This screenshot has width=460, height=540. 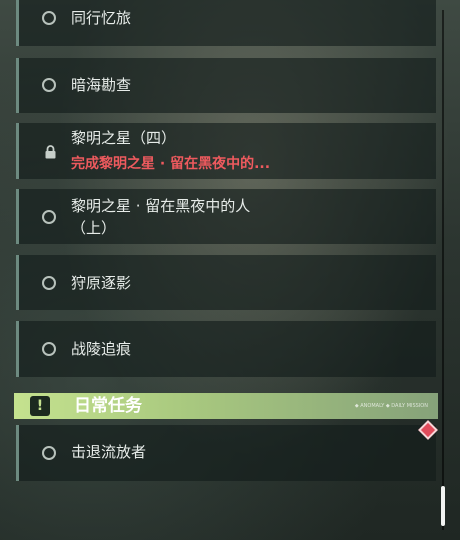 What do you see at coordinates (391, 406) in the screenshot?
I see `section-small-text: ◆ ANOMALY ◆ DAILY MISSION` at bounding box center [391, 406].